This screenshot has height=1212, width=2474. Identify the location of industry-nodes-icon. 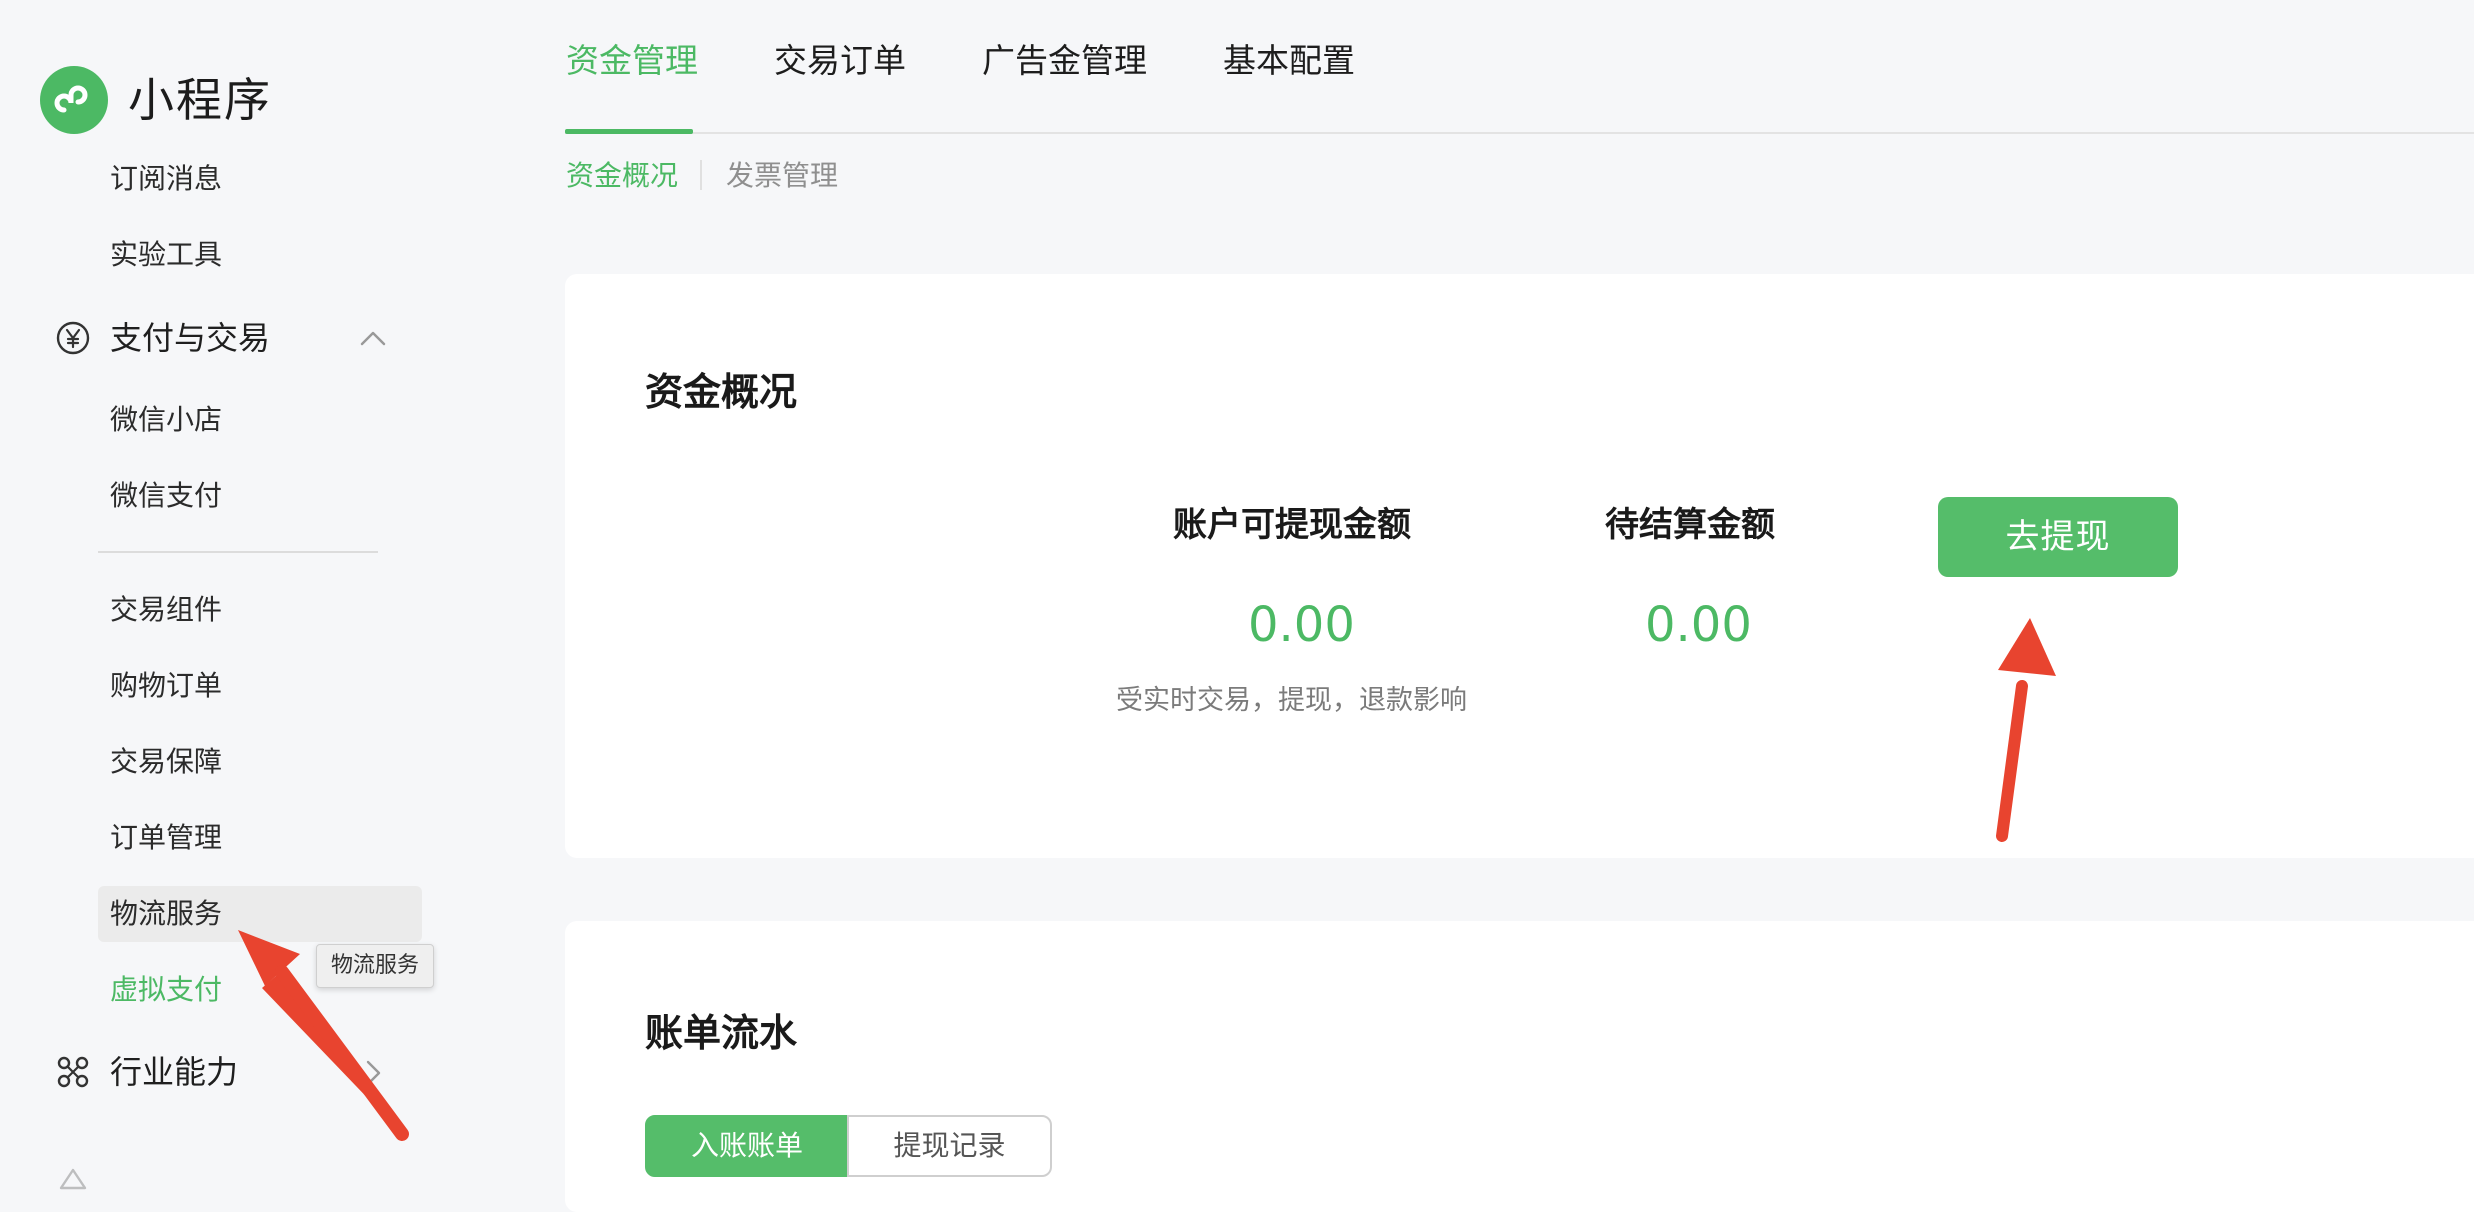
(73, 1072).